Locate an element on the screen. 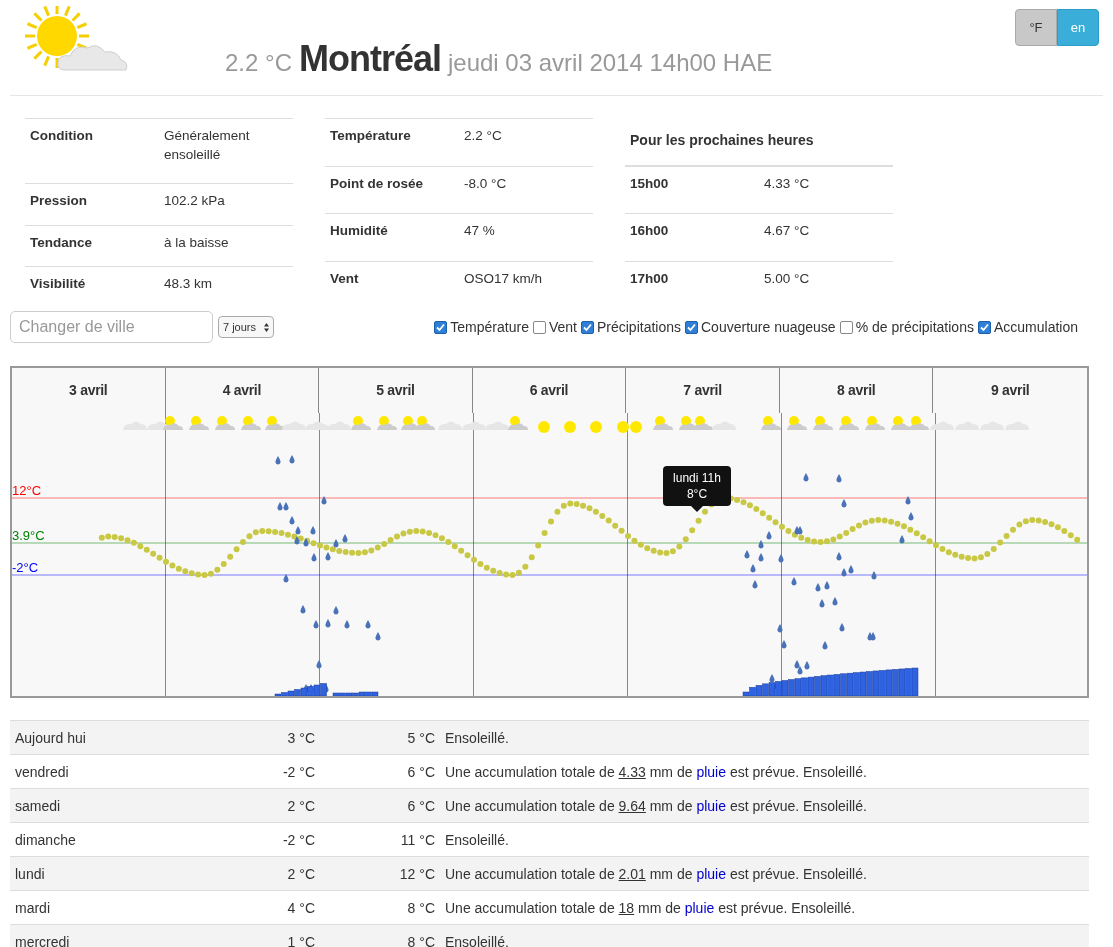  hour-label: 17h00 is located at coordinates (692, 284).